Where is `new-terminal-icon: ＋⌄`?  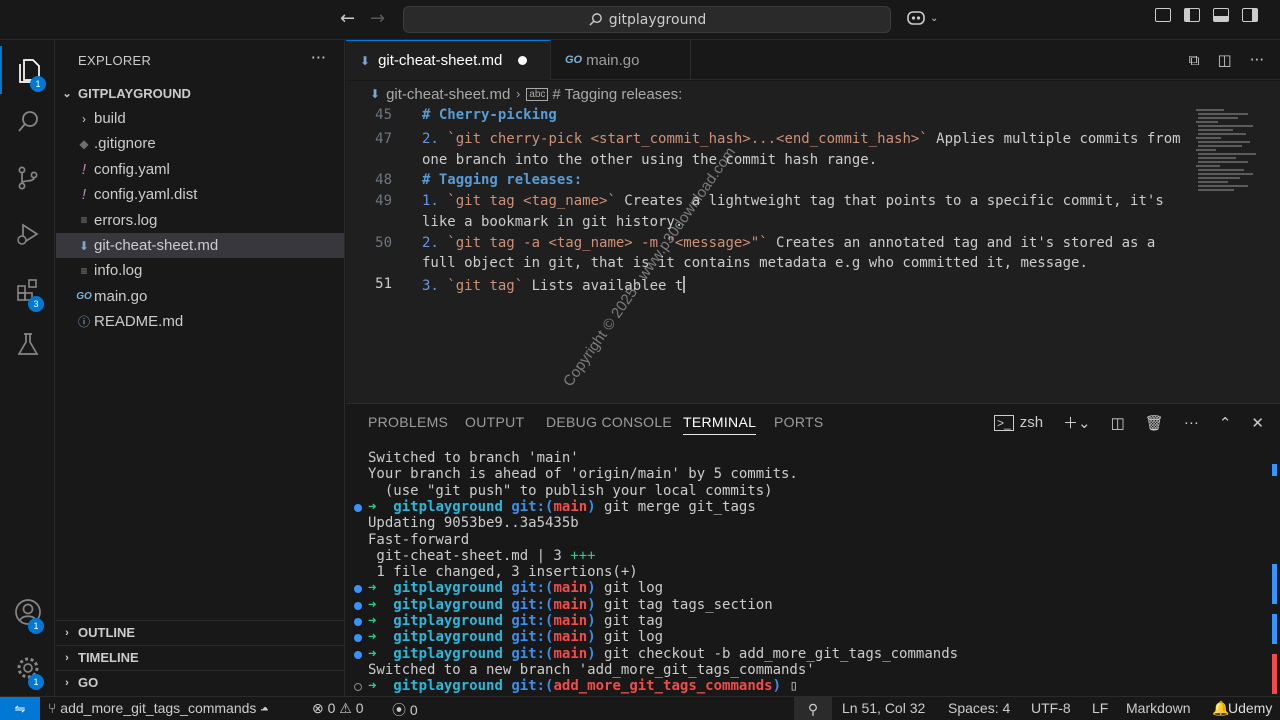 new-terminal-icon: ＋⌄ is located at coordinates (1077, 422).